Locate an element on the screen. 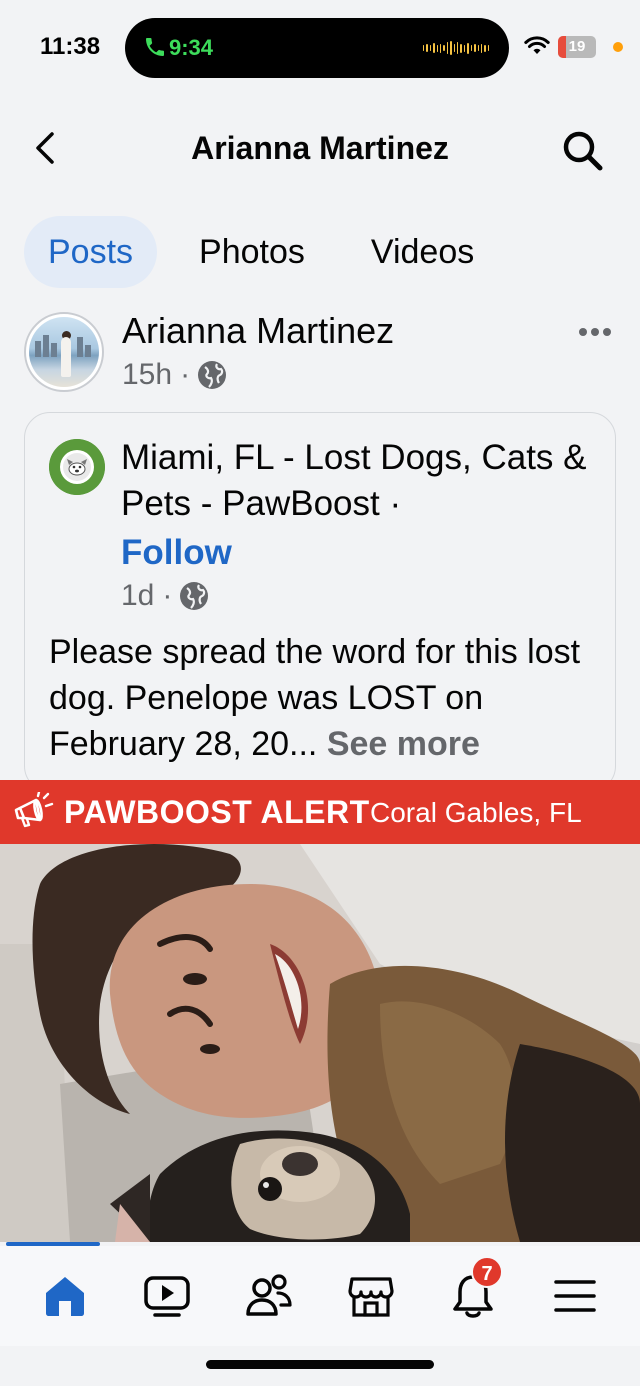  status-time: 11:38 is located at coordinates (70, 46).